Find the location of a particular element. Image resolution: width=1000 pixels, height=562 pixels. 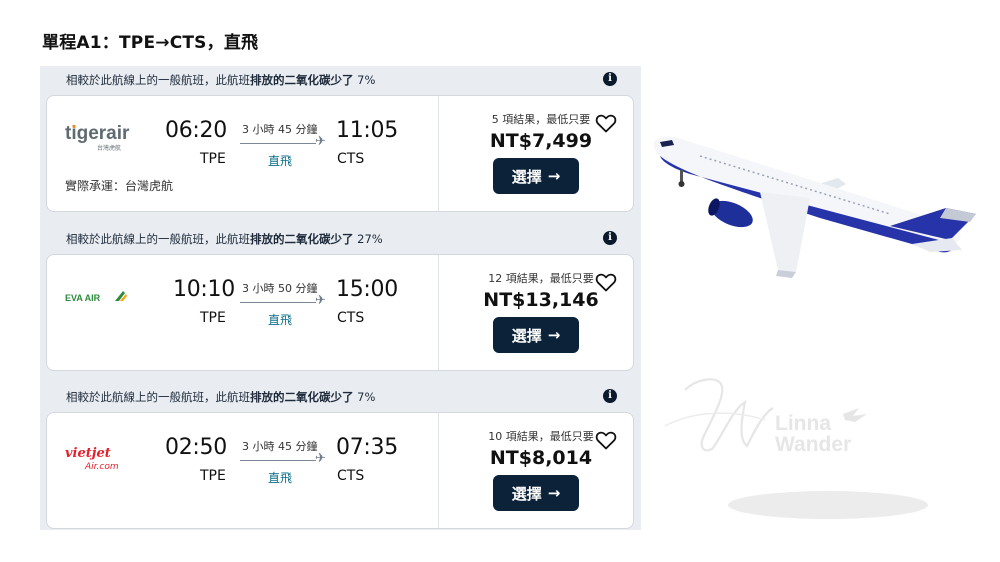

price: NT$8,014 is located at coordinates (541, 458).